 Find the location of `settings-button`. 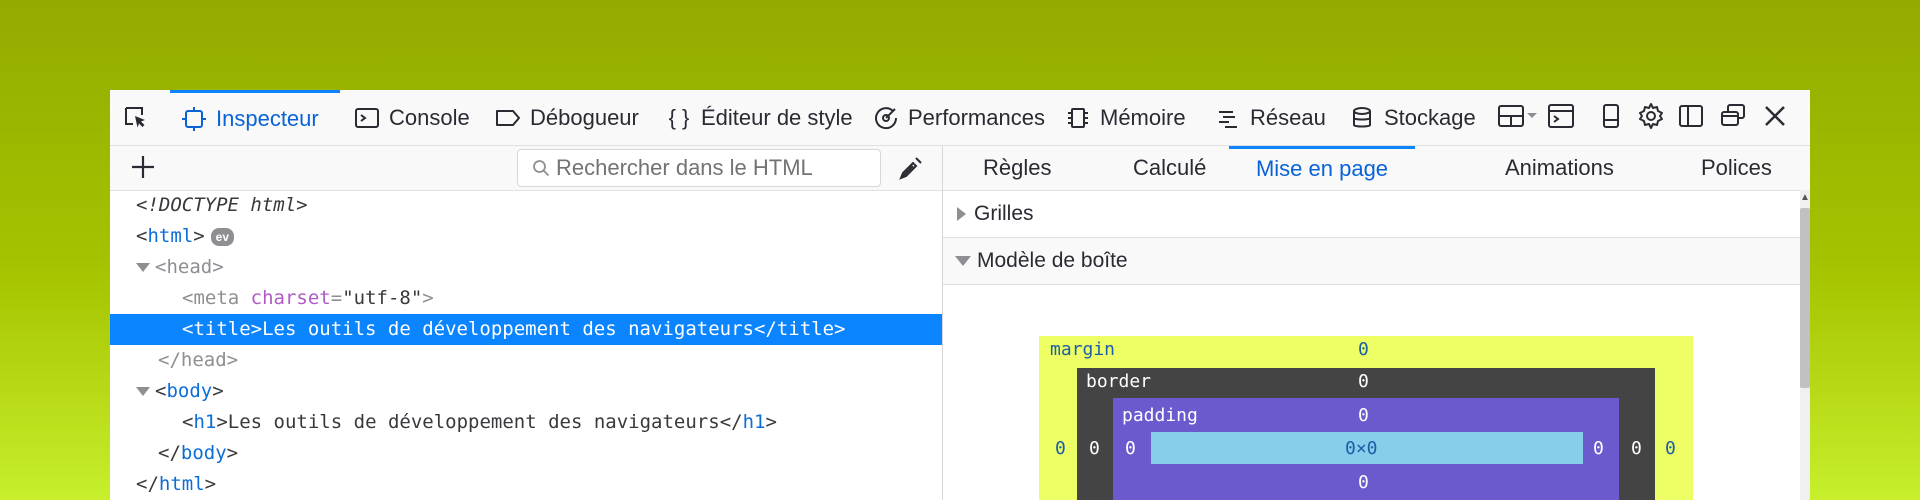

settings-button is located at coordinates (1651, 118).